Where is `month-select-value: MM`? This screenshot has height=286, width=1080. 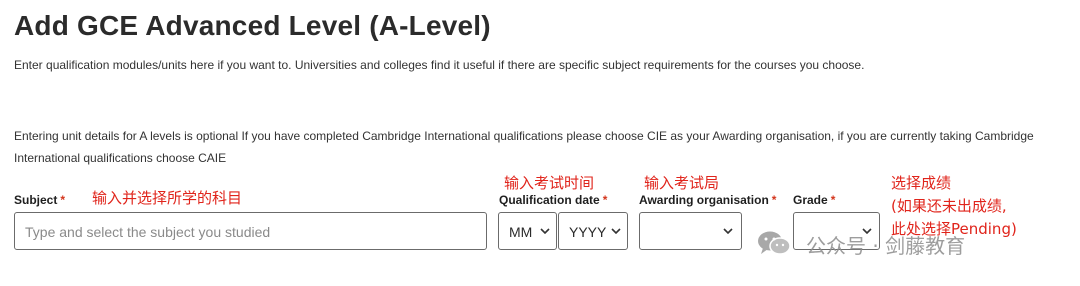
month-select-value: MM is located at coordinates (521, 232).